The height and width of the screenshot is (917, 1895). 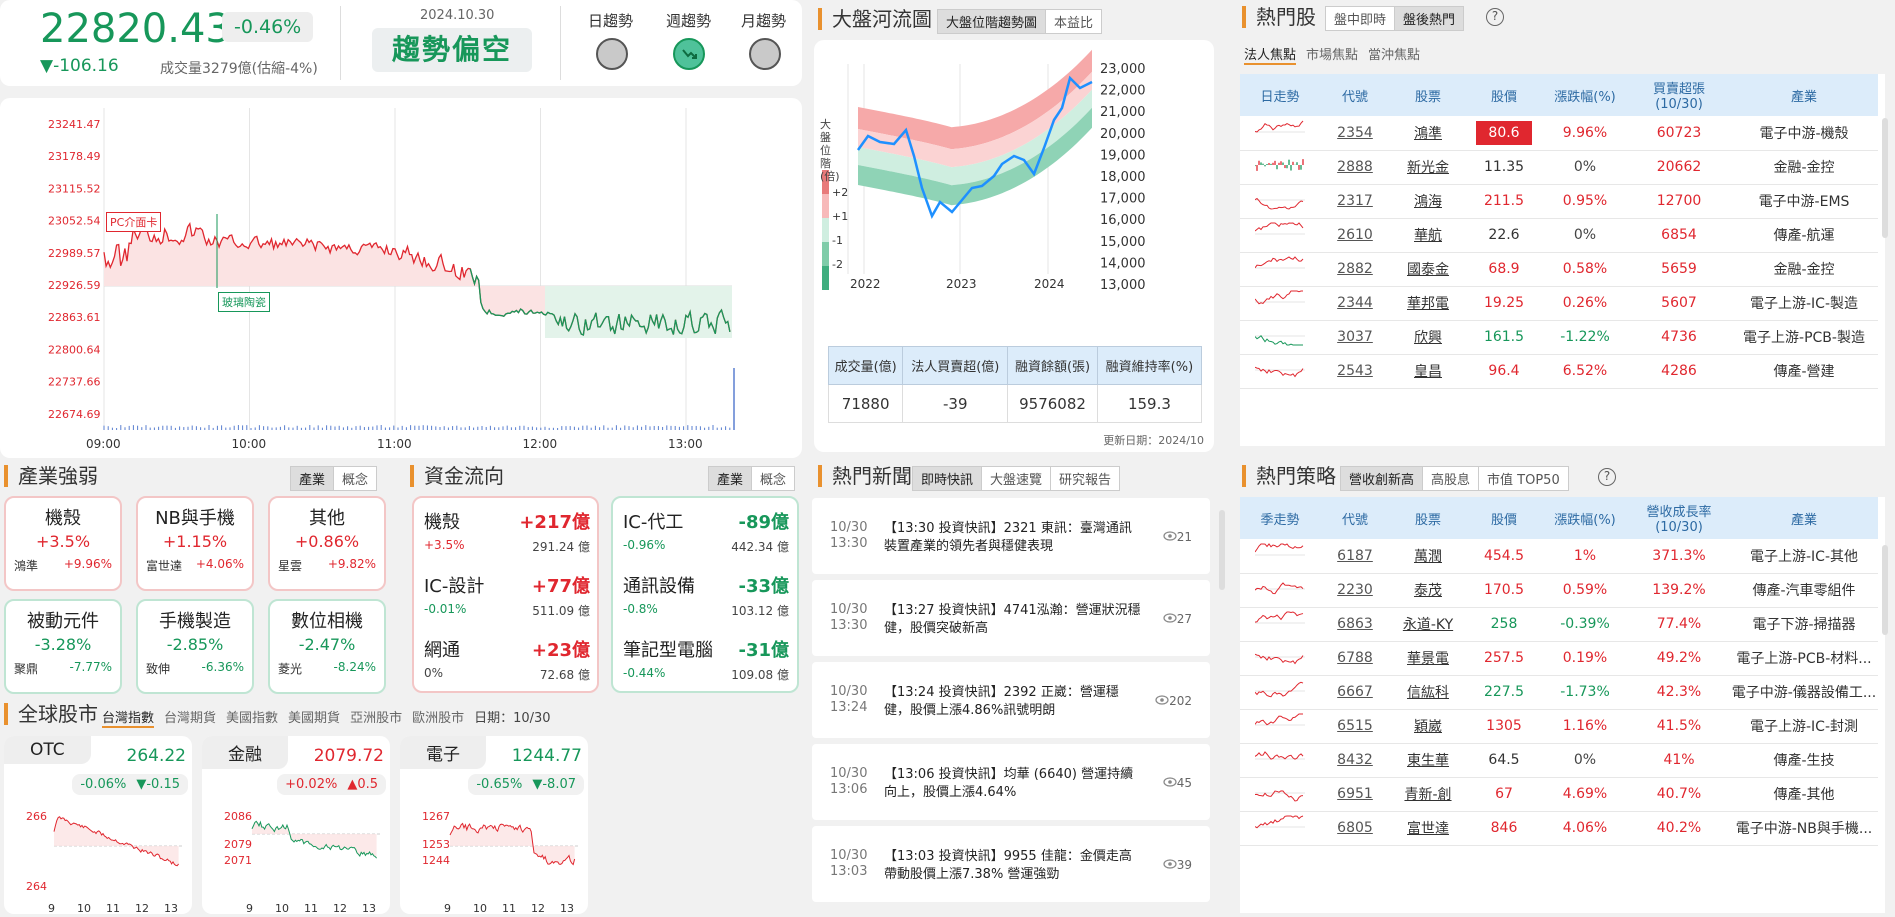 I want to click on news-headline: 【13:06 投資快訊】均華 (6640) 營運持續向上，股價上漲4.64%, so click(x=1014, y=784).